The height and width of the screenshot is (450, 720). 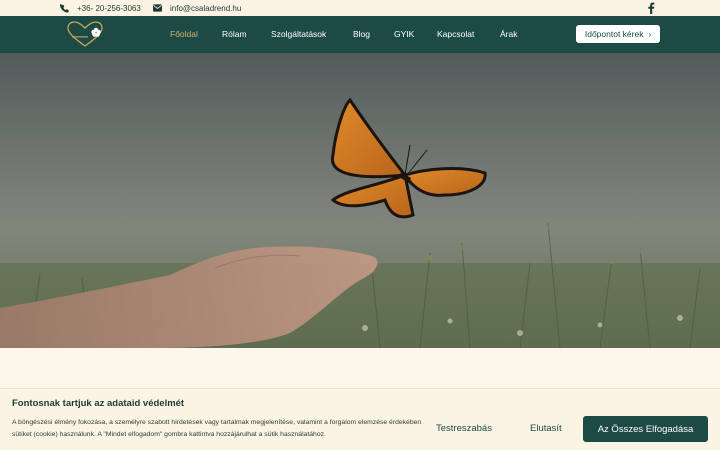 What do you see at coordinates (651, 8) in the screenshot?
I see `facebook-icon` at bounding box center [651, 8].